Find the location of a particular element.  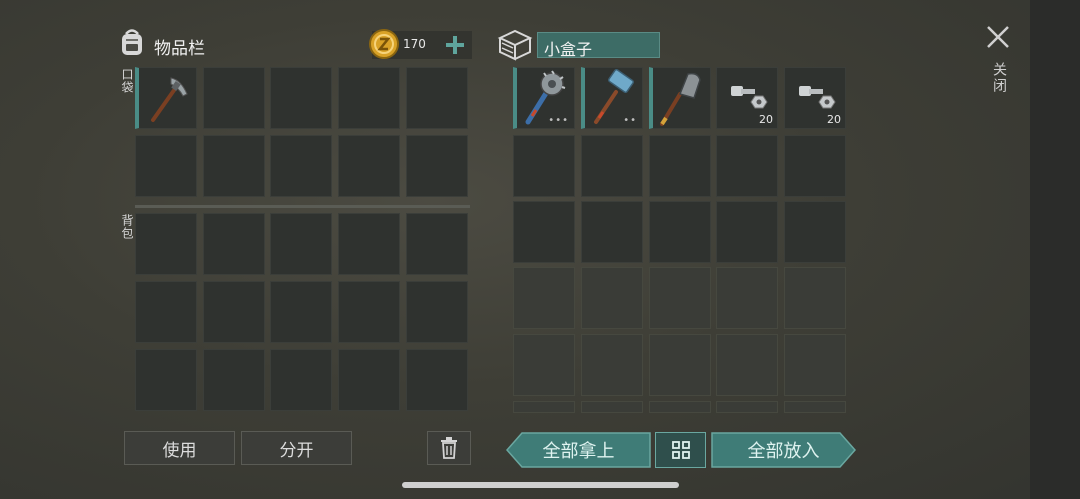

close-button: 关闭 is located at coordinates (998, 64).